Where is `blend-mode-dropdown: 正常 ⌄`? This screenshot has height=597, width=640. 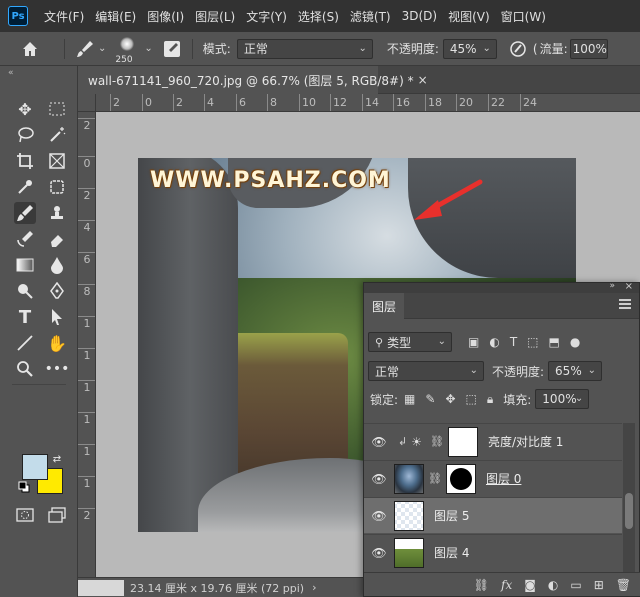
blend-mode-dropdown: 正常 ⌄ is located at coordinates (426, 371).